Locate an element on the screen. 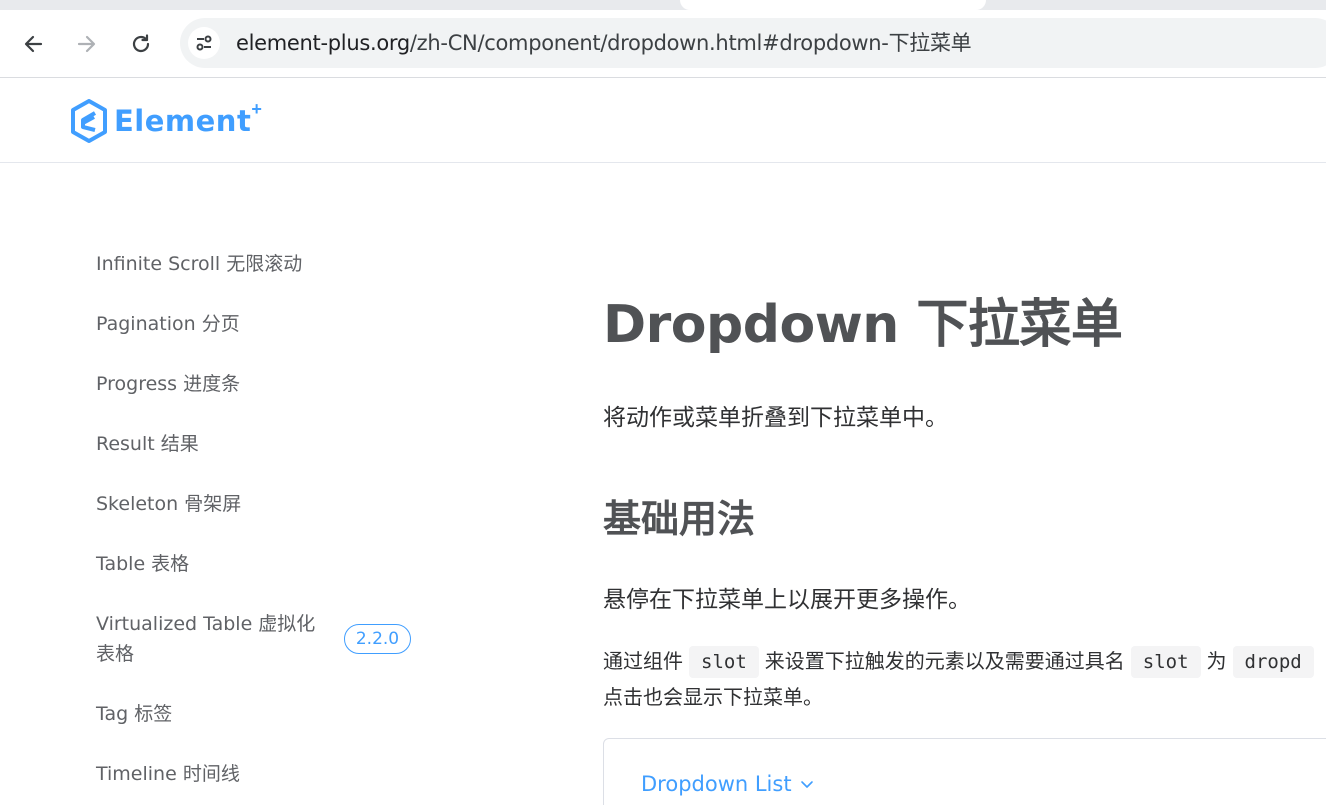 This screenshot has height=805, width=1326. url-host: element-plus.org is located at coordinates (323, 43).